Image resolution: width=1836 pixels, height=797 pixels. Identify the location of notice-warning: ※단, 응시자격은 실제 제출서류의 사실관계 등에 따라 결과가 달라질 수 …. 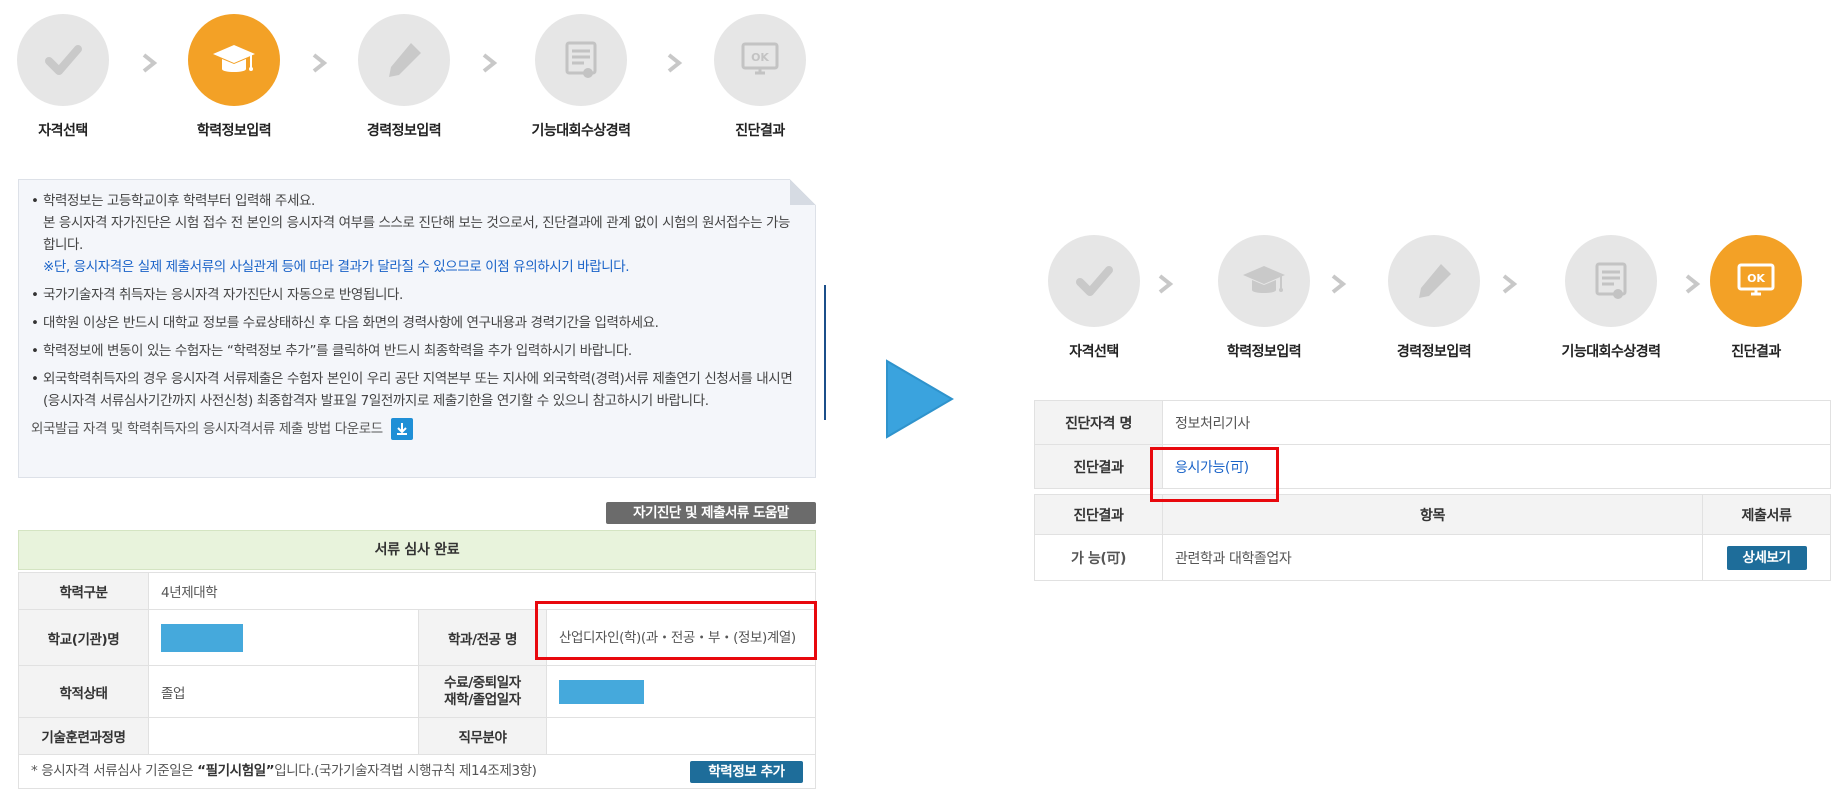
(336, 267).